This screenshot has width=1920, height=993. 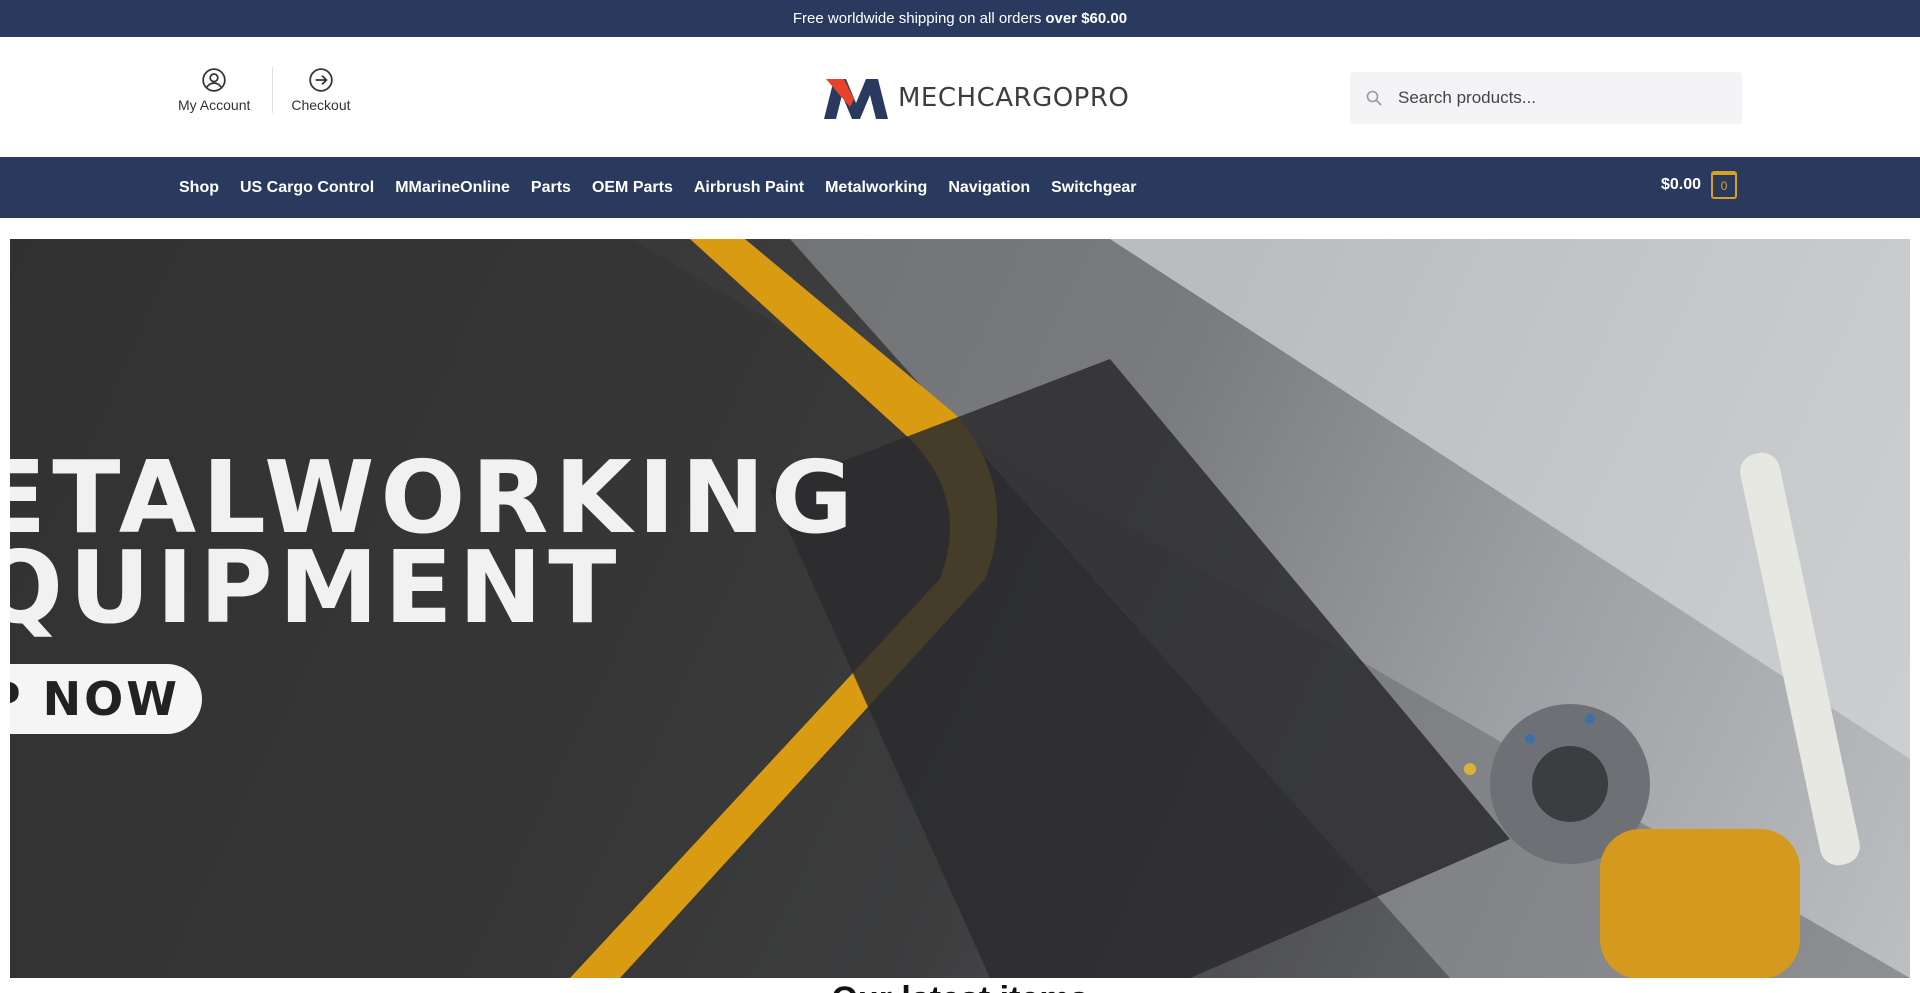 I want to click on site-header: My Account Checkout MECHCARGOPRO, so click(x=960, y=97).